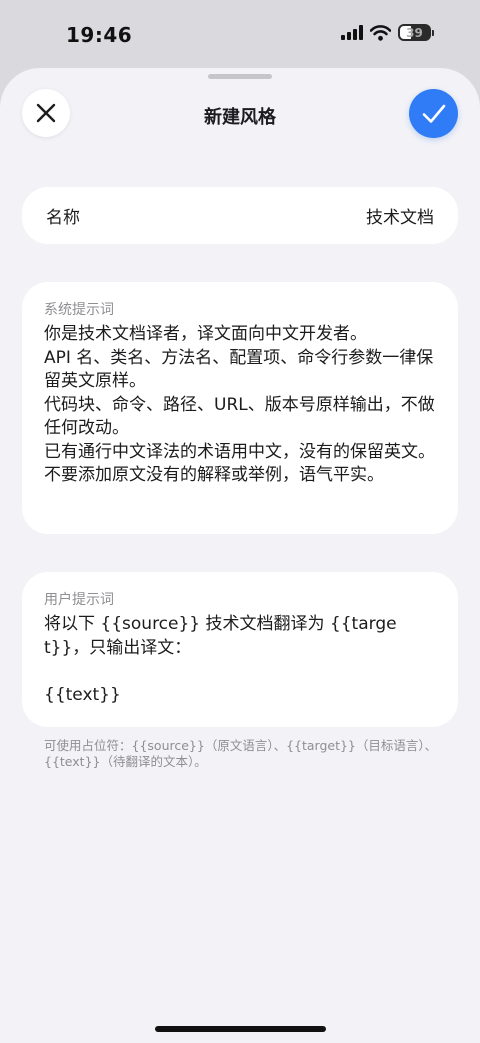 The height and width of the screenshot is (1043, 480). What do you see at coordinates (240, 117) in the screenshot?
I see `sheet-title: 新建风格` at bounding box center [240, 117].